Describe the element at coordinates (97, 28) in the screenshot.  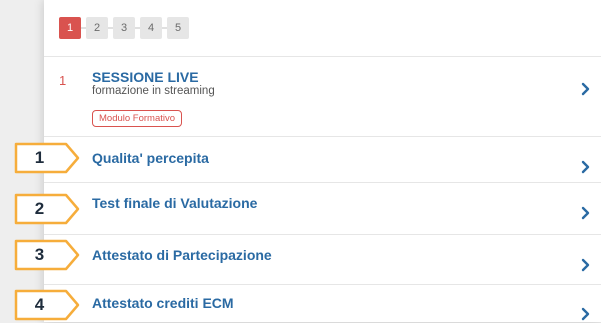
I see `page-button-2: 2` at that location.